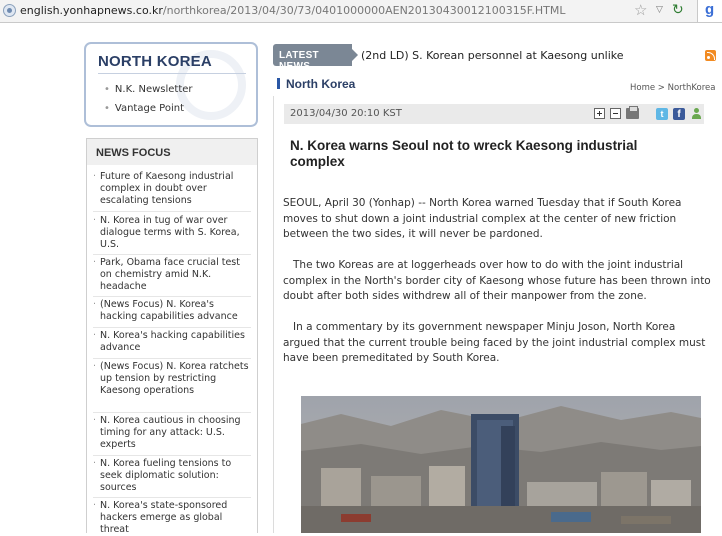  I want to click on latest-news-label-text: LATEST NEWS, so click(299, 61).